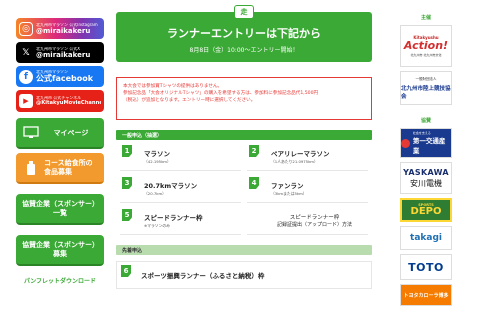 Image resolution: width=480 pixels, height=320 pixels. I want to click on daiichi-name: 第一交通産業, so click(429, 146).